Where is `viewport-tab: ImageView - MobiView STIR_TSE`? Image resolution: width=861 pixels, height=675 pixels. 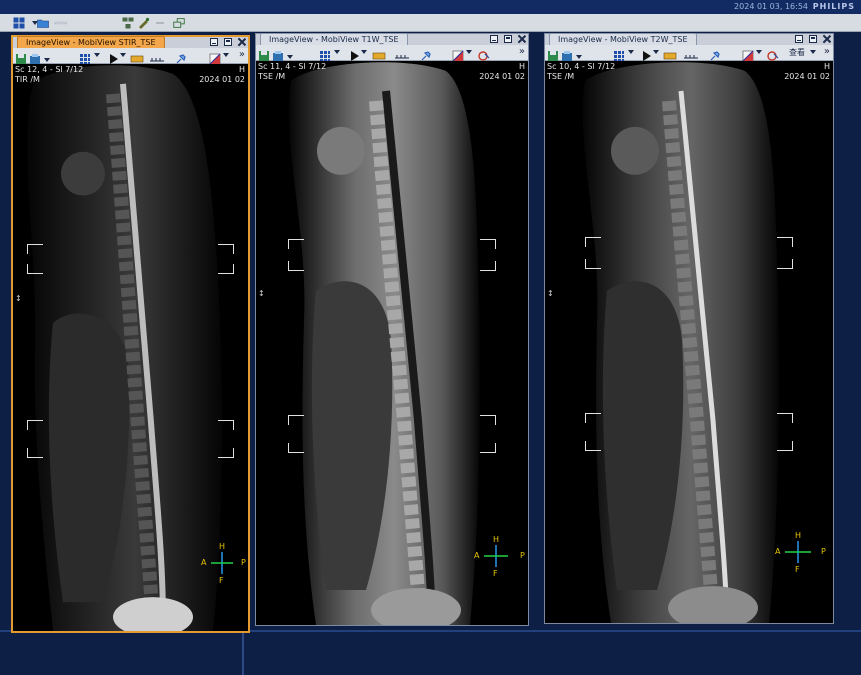
viewport-tab: ImageView - MobiView STIR_TSE is located at coordinates (91, 42).